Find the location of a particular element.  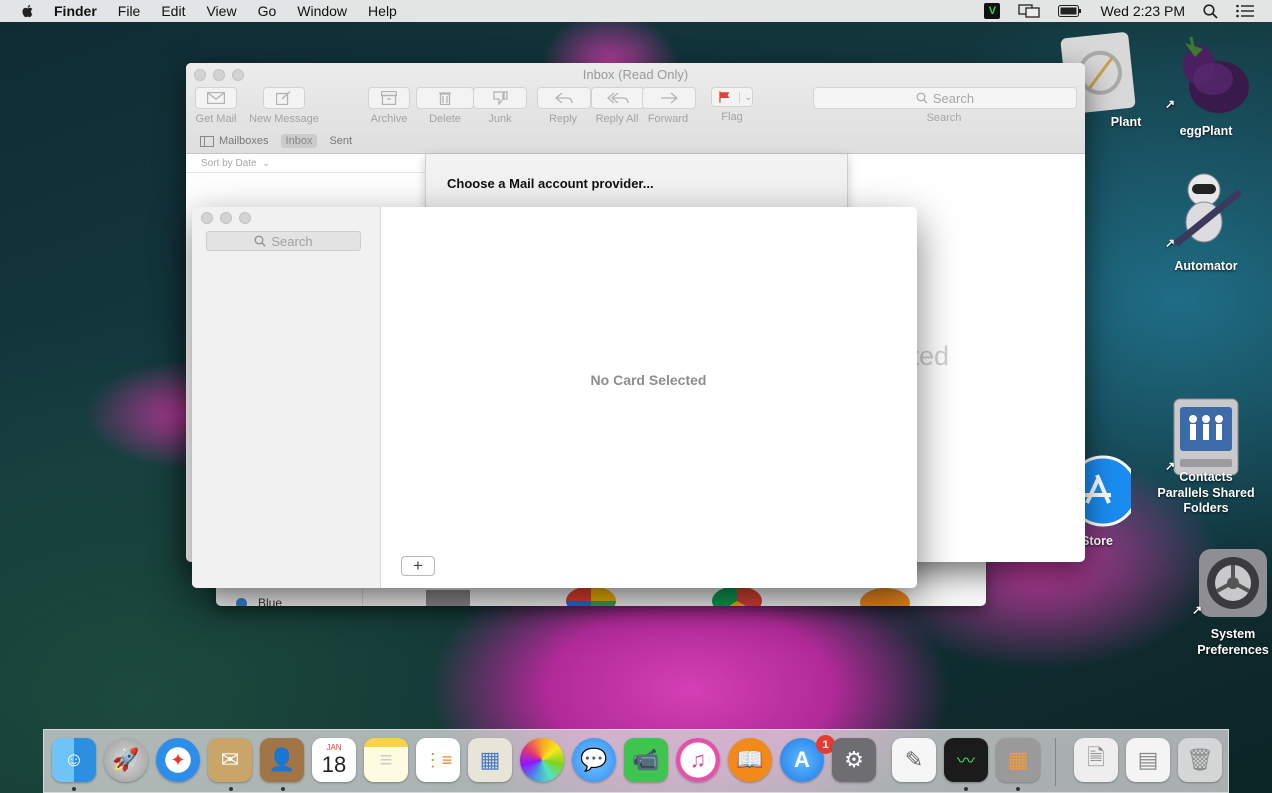

book-icon: 📖 is located at coordinates (750, 759).